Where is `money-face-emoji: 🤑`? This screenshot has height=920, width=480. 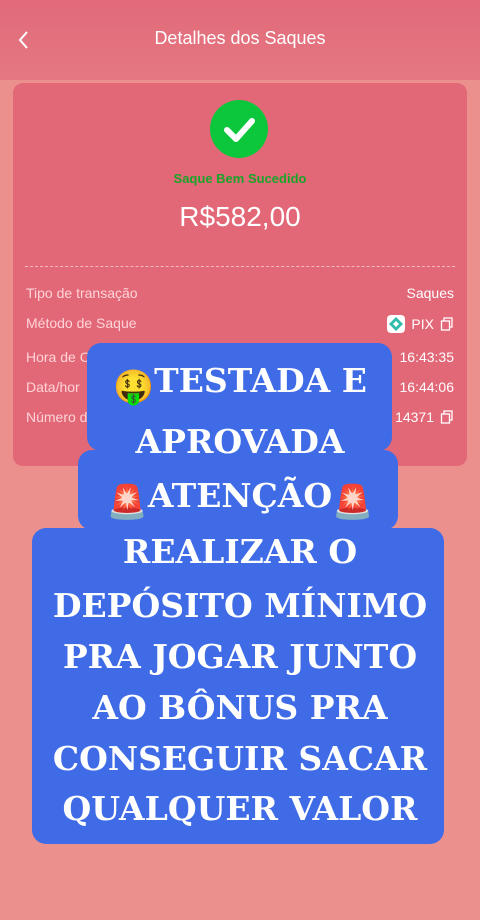 money-face-emoji: 🤑 is located at coordinates (134, 386).